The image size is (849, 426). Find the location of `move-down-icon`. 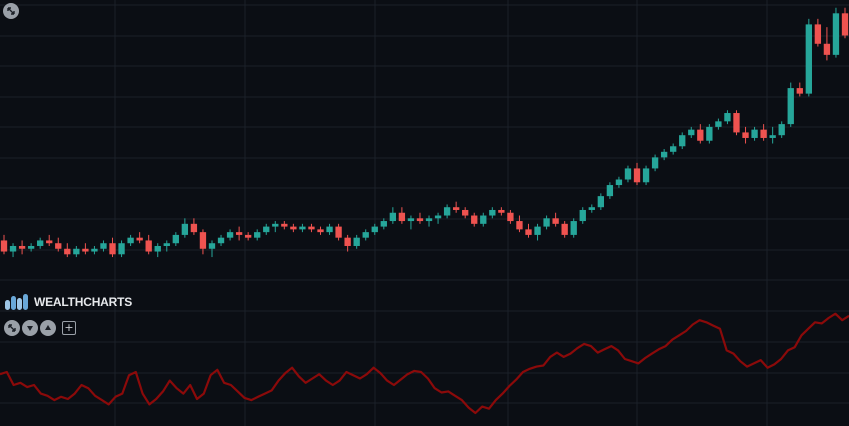

move-down-icon is located at coordinates (30, 328).